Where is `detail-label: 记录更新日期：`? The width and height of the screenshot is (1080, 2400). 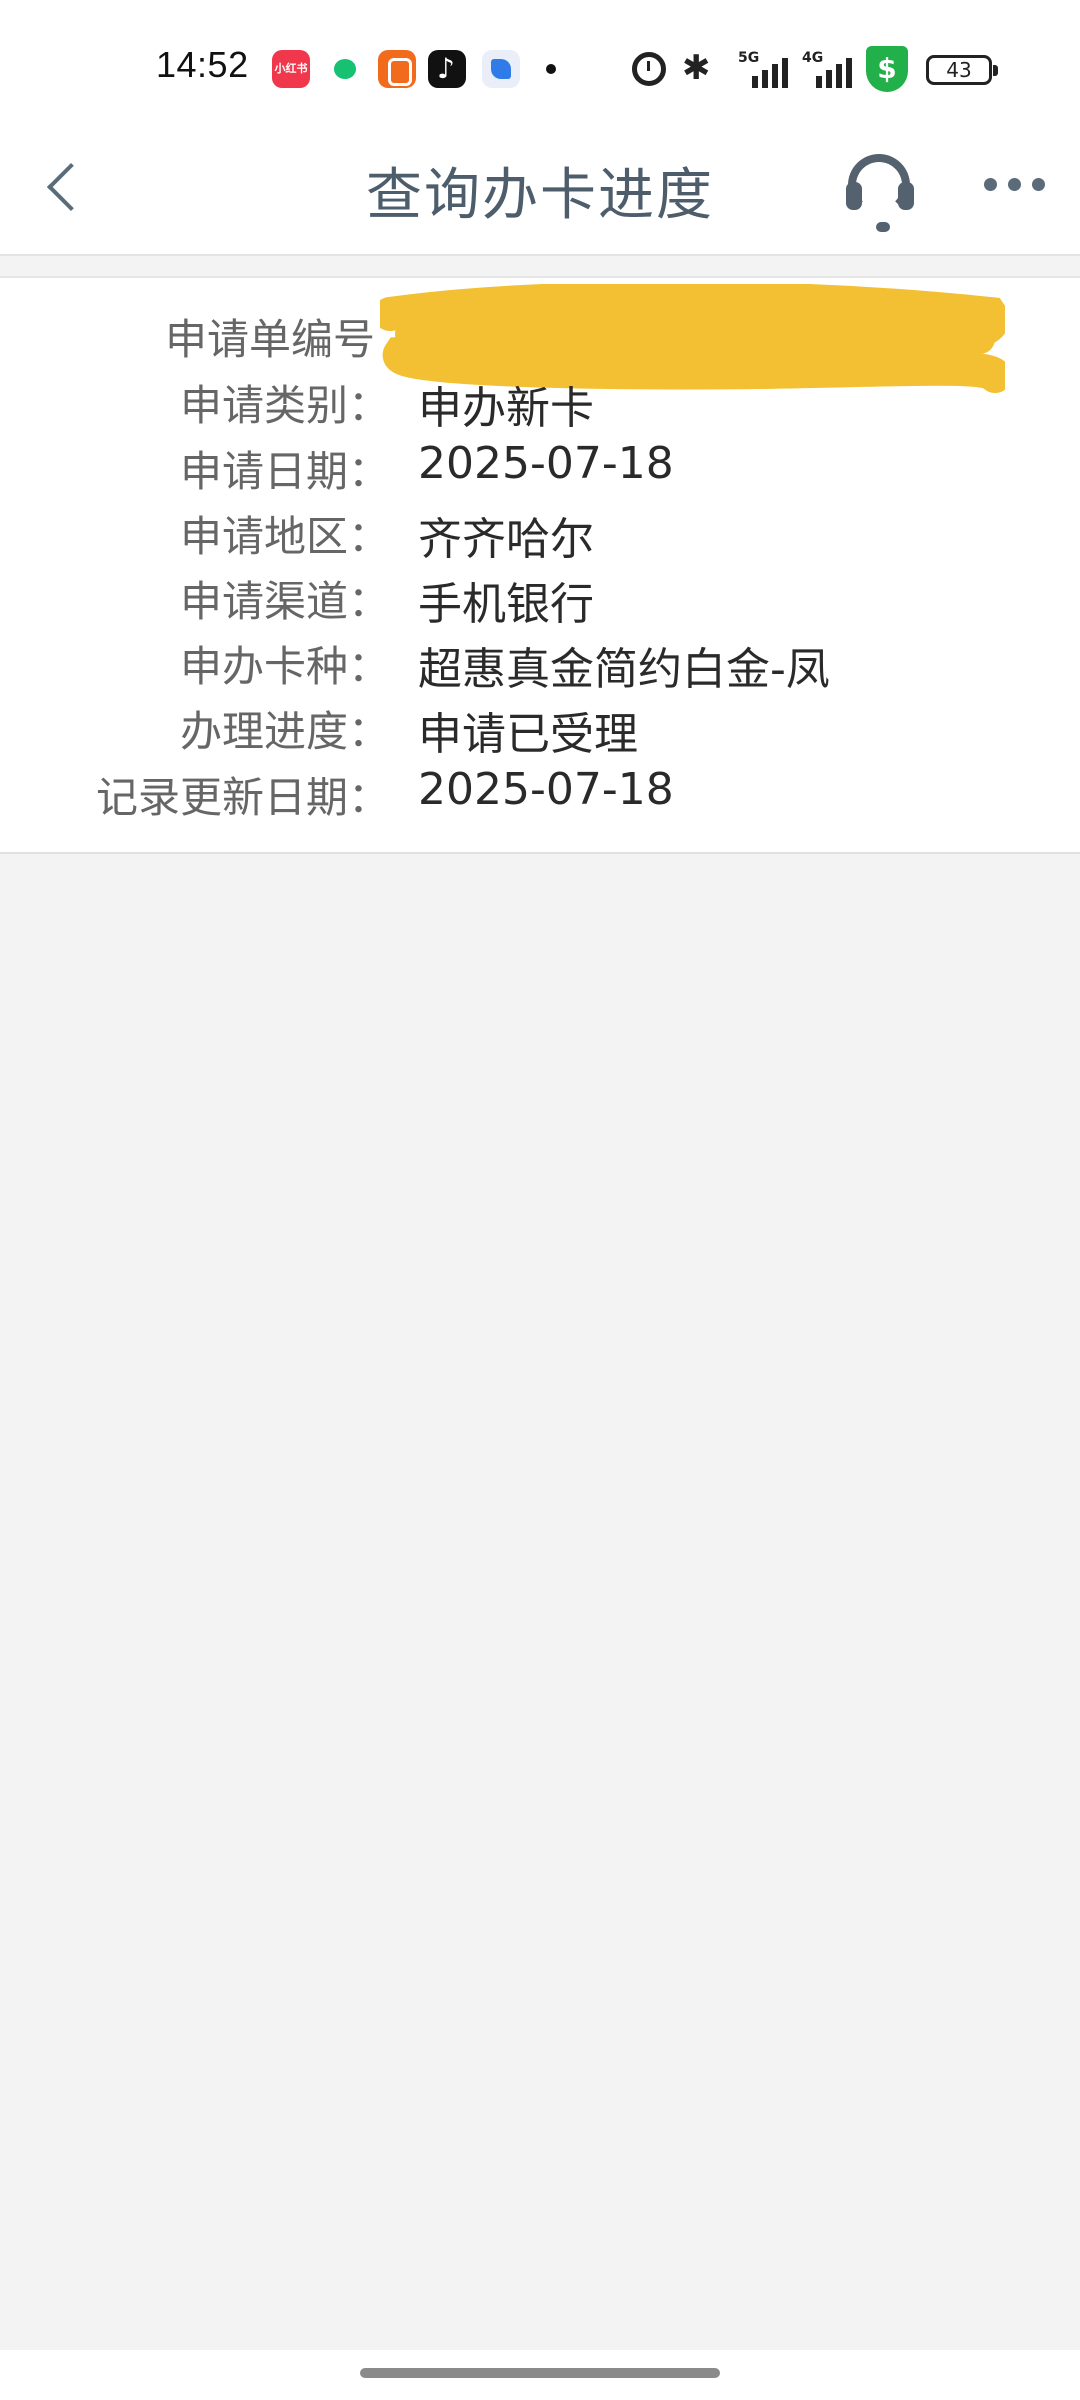
detail-label: 记录更新日期： is located at coordinates (242, 797).